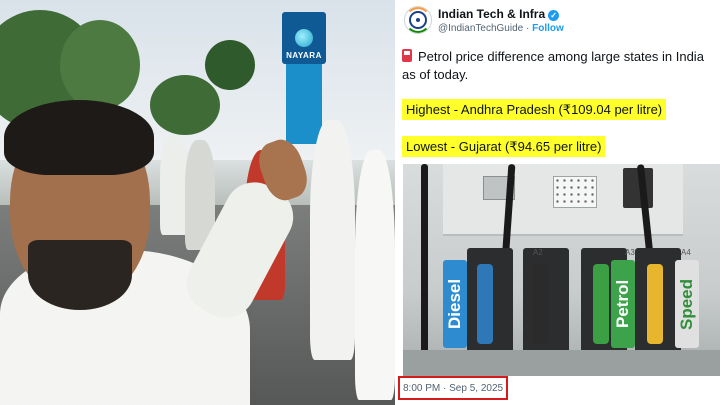  What do you see at coordinates (79, 137) in the screenshot?
I see `man-hair` at bounding box center [79, 137].